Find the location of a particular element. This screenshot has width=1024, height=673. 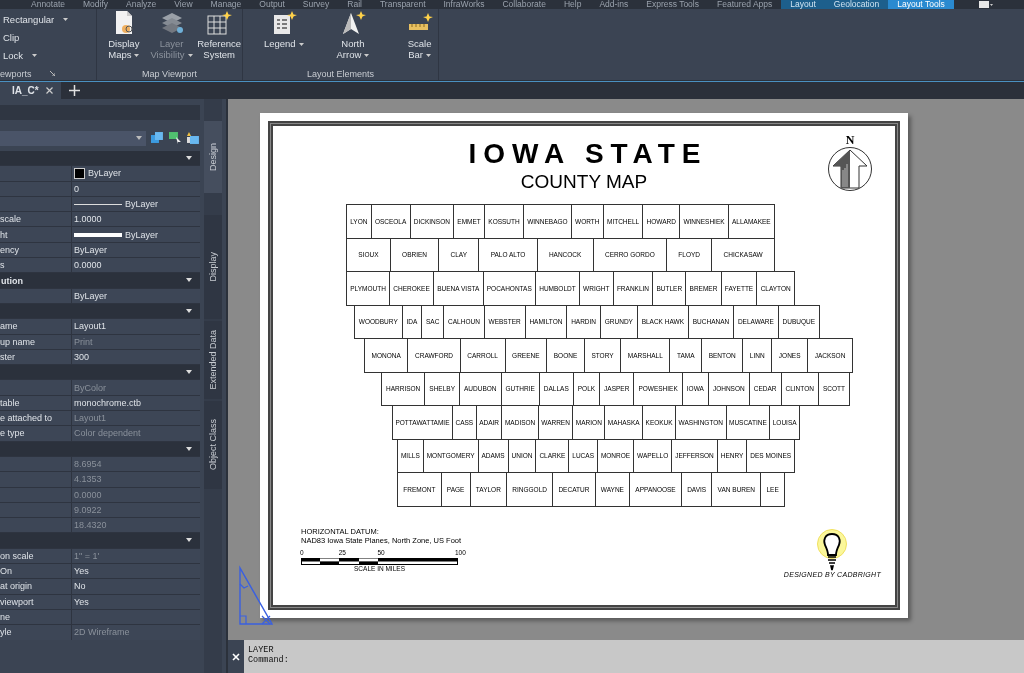

ucs-icon is located at coordinates (256, 596).